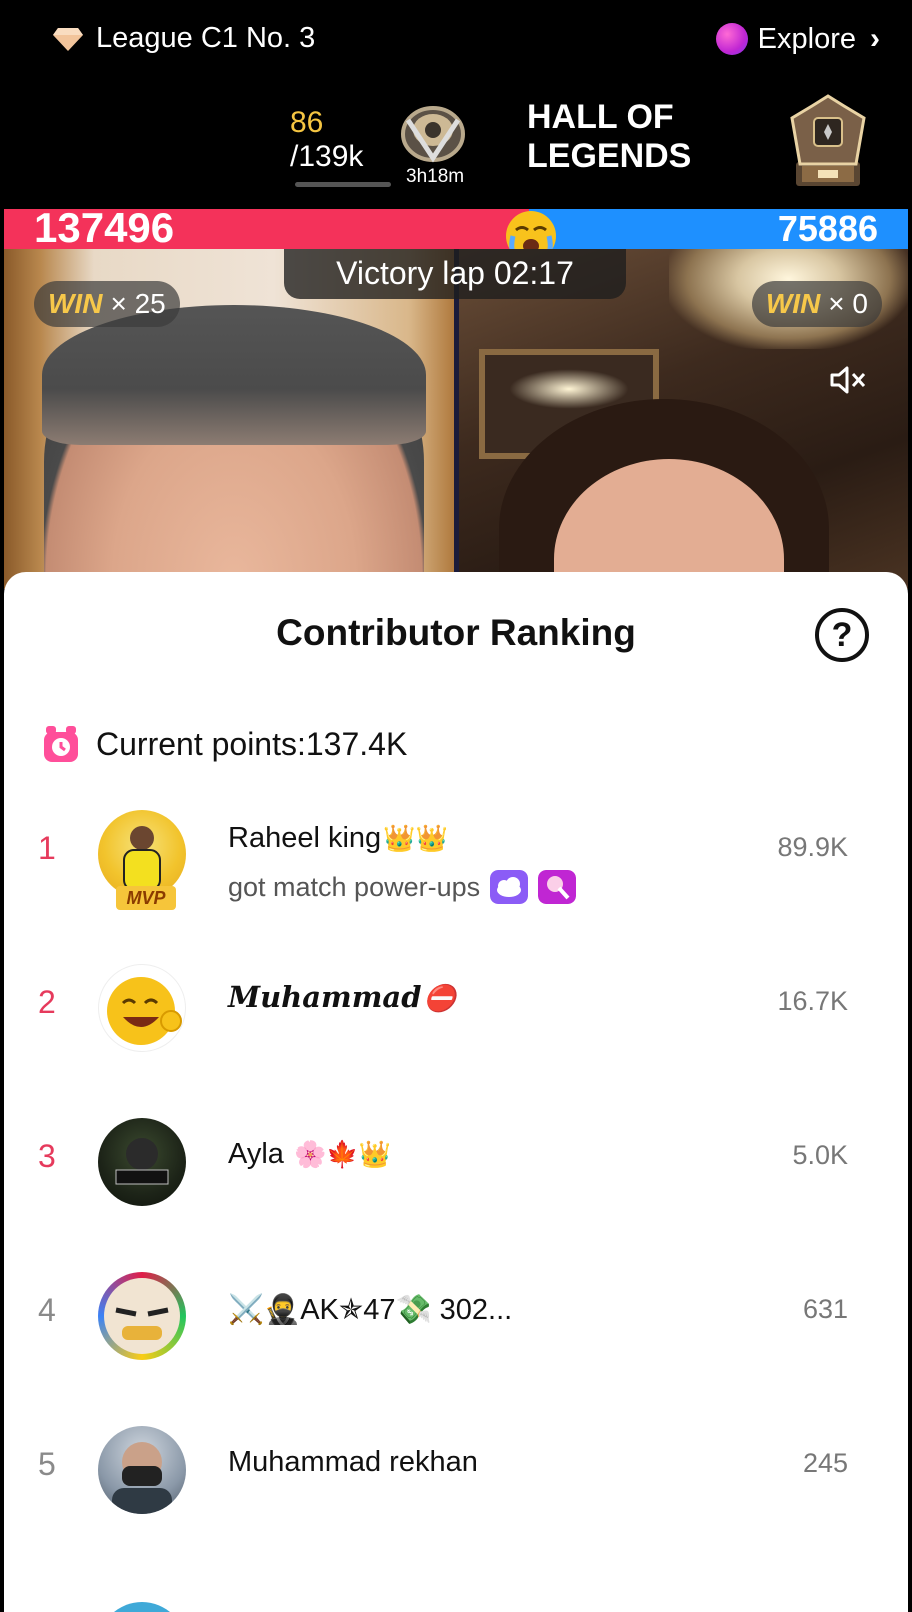 The height and width of the screenshot is (1612, 912). I want to click on win-streak-left: WIN × 25, so click(107, 304).